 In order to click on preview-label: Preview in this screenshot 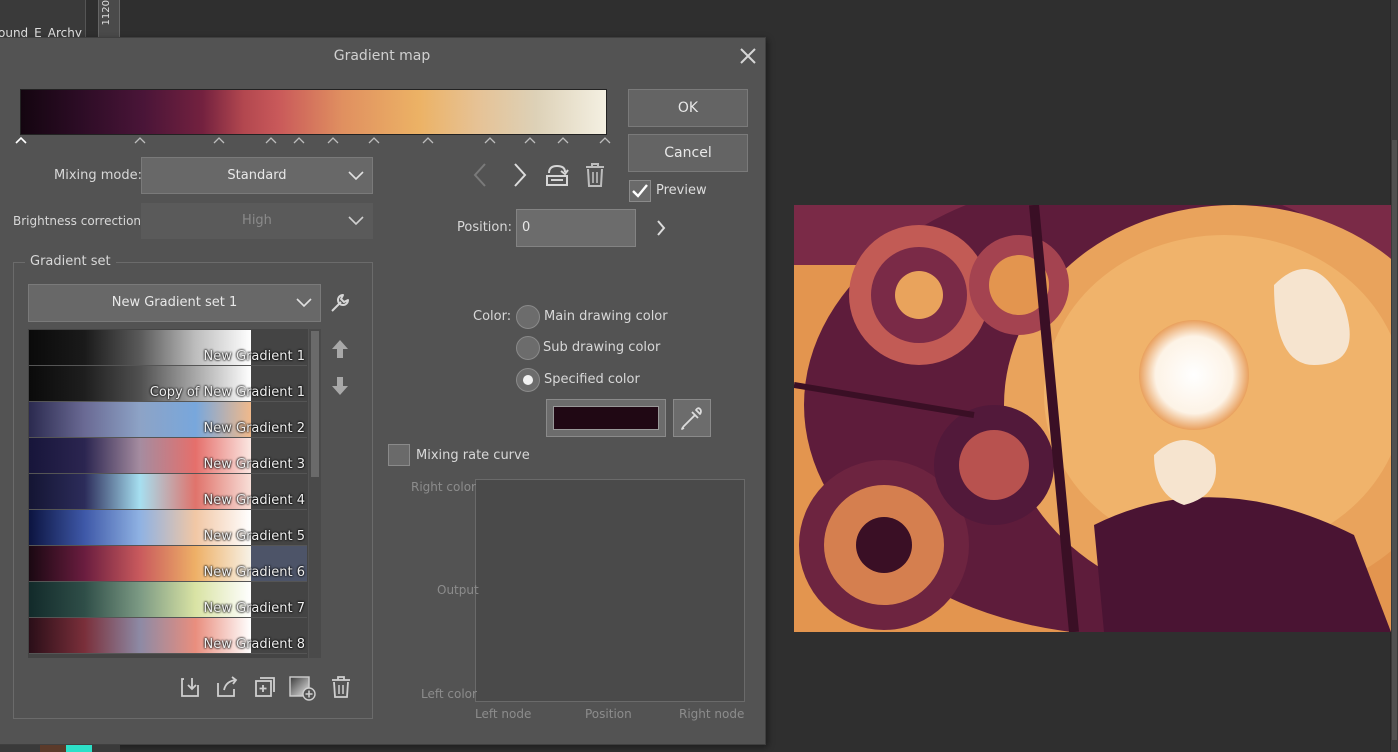, I will do `click(681, 190)`.